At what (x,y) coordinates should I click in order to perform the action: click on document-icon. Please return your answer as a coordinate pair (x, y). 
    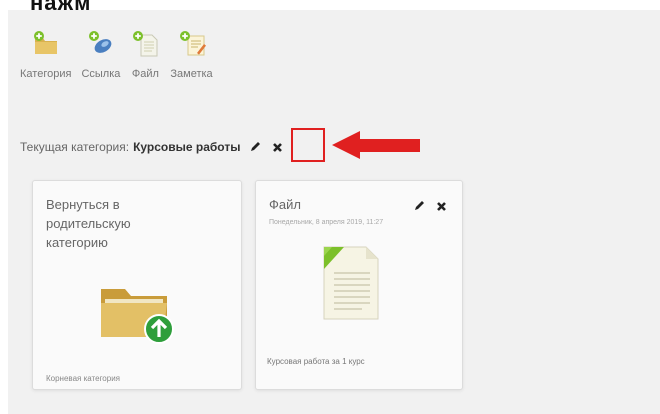
    Looking at the image, I should click on (351, 283).